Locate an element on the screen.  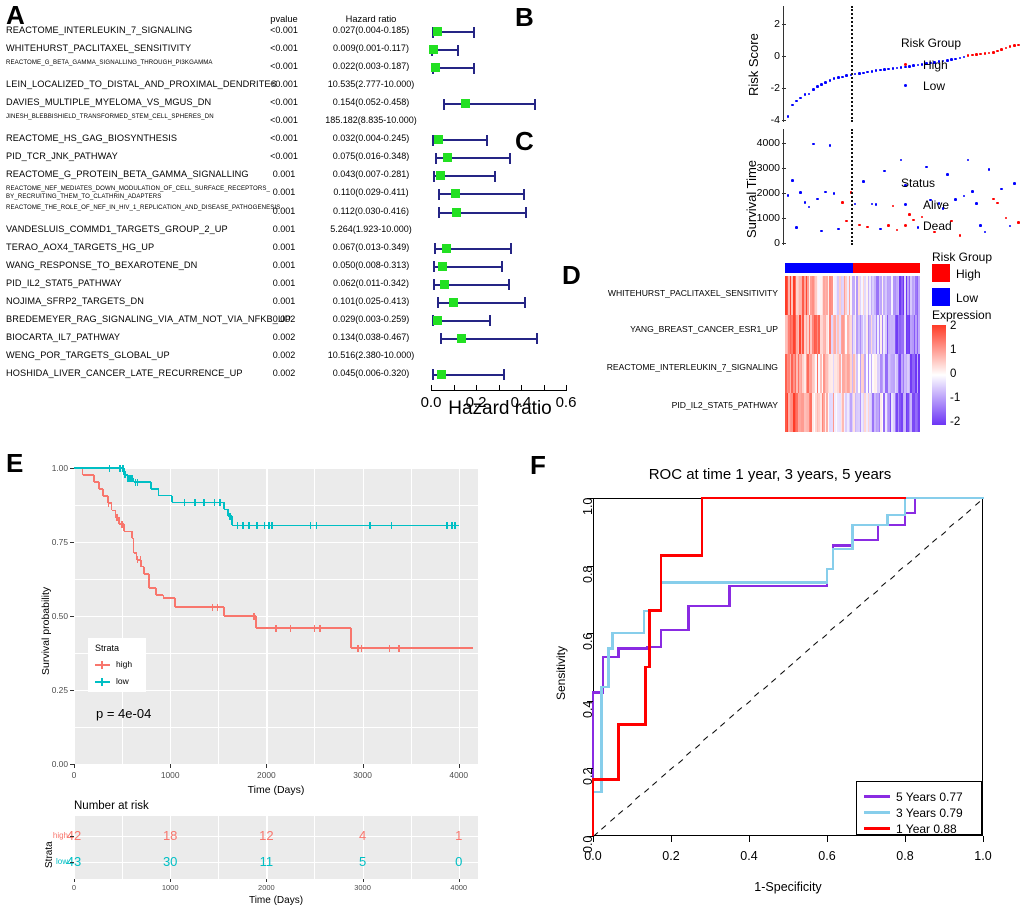
km-legend-title: Strata is located at coordinates (107, 648).